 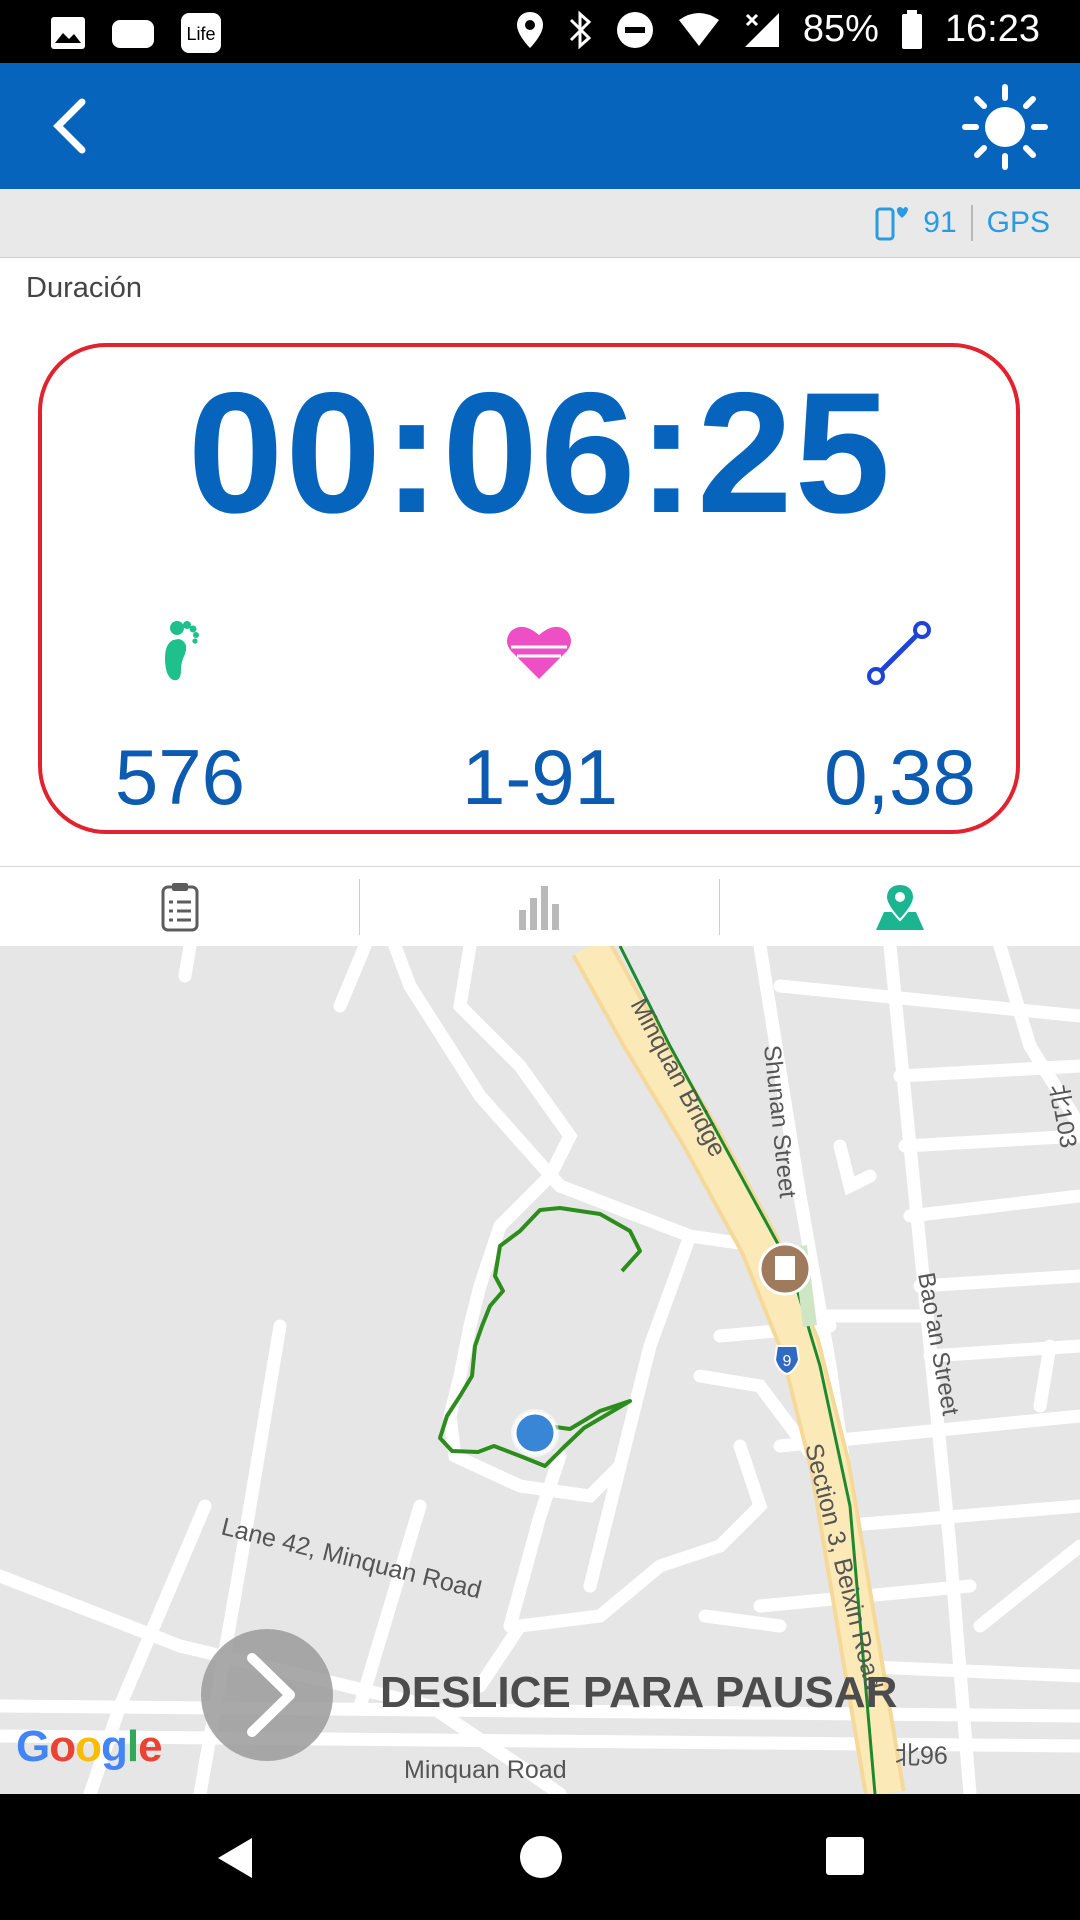 What do you see at coordinates (921, 1756) in the screenshot?
I see `map-label-north-96: 北96` at bounding box center [921, 1756].